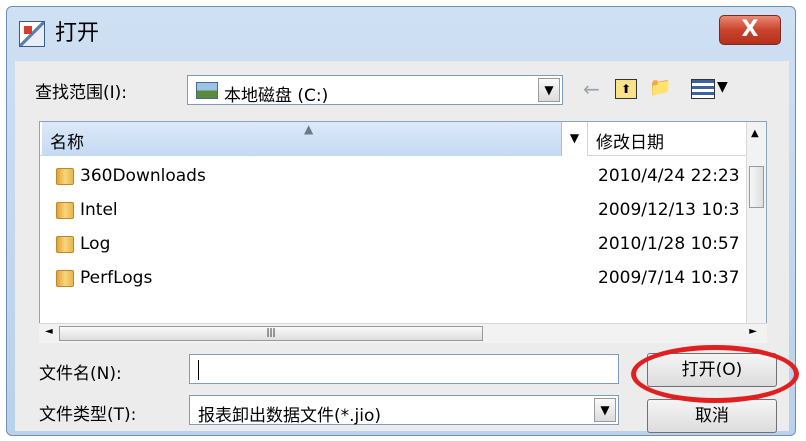 The image size is (806, 441). I want to click on file-name-input, so click(404, 369).